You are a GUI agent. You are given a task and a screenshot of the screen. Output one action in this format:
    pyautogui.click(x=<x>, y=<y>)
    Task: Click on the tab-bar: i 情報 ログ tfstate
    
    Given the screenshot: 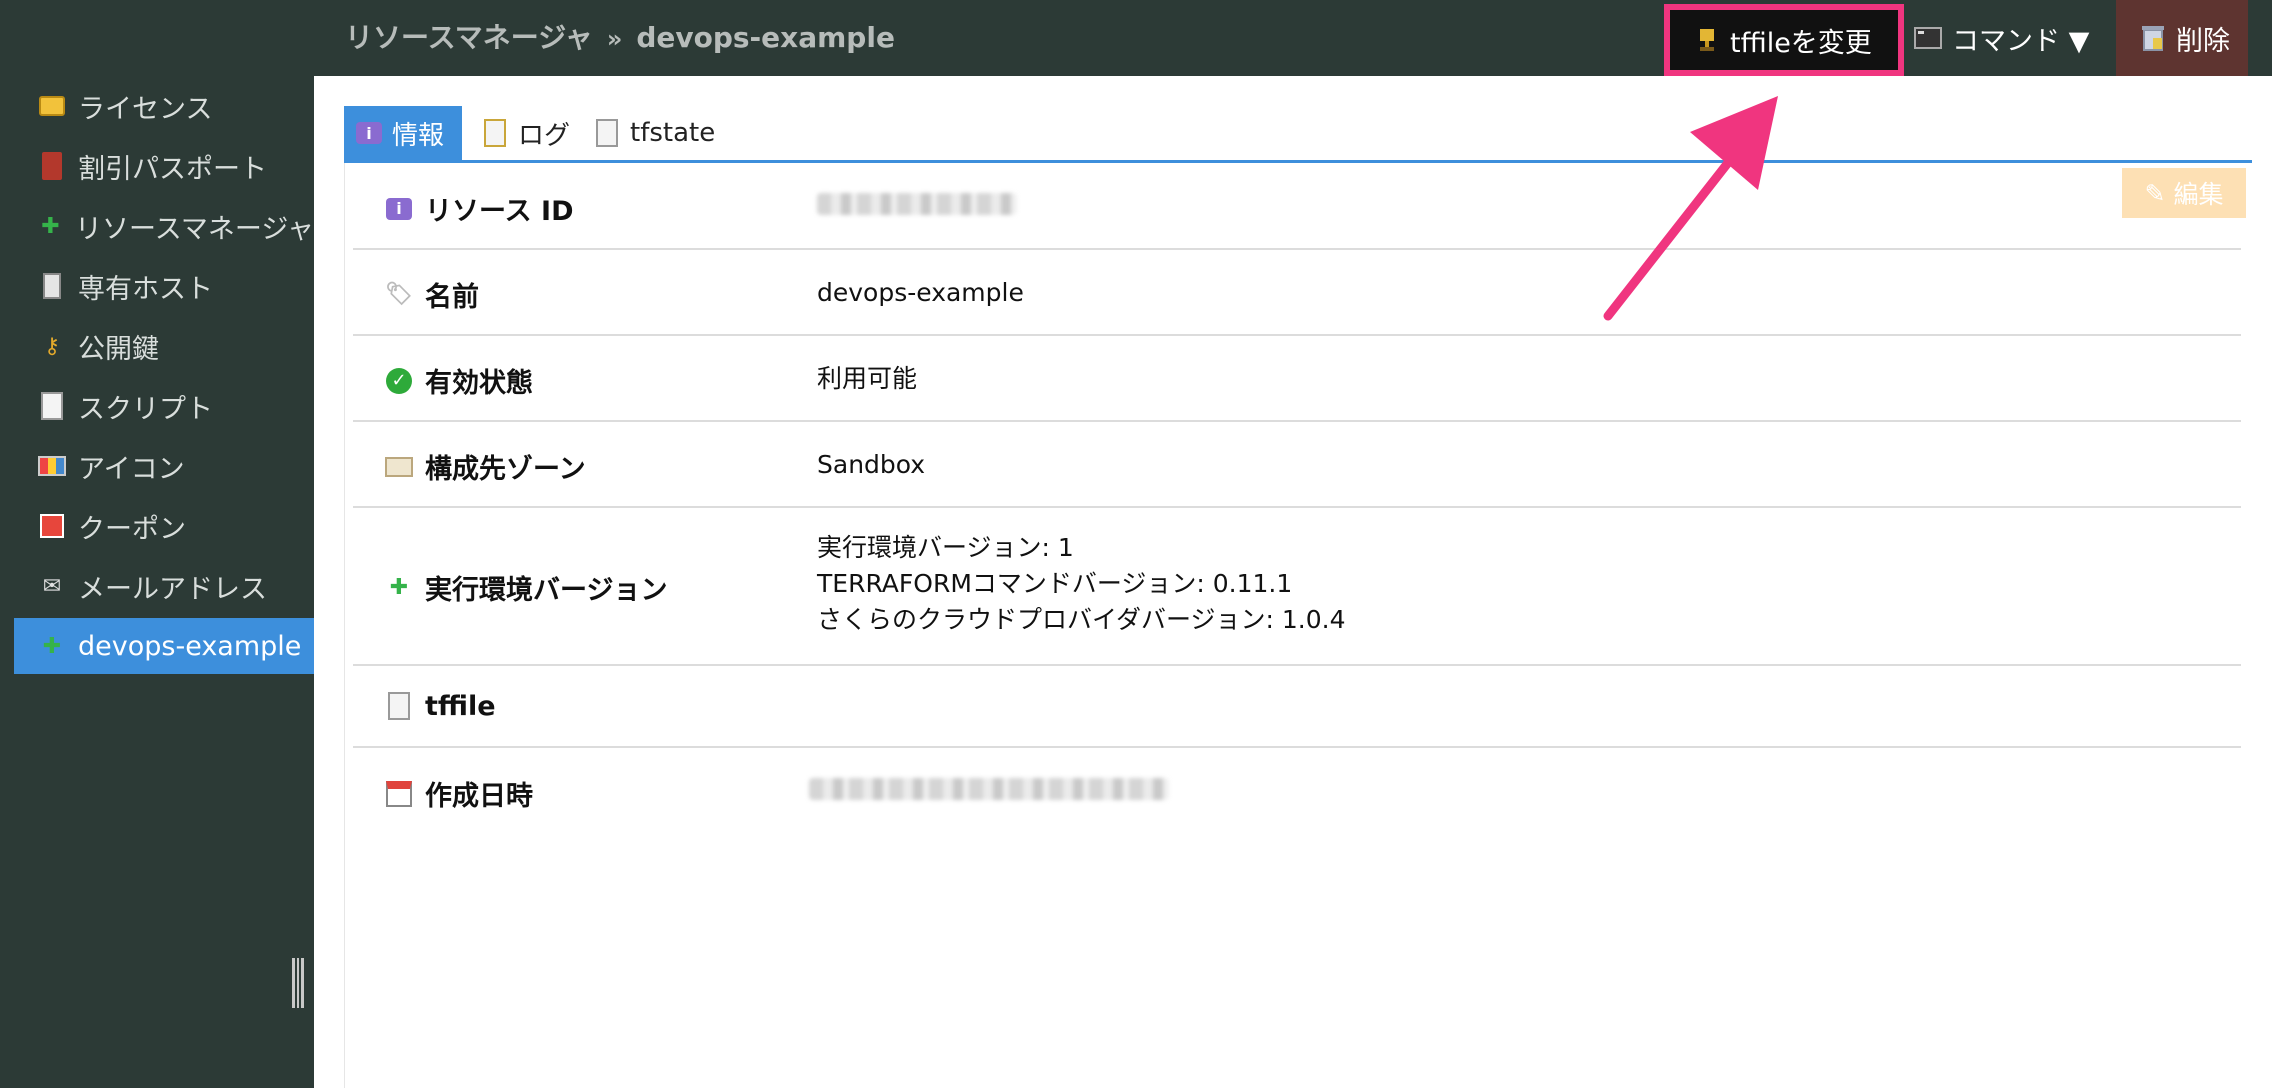 What is the action you would take?
    pyautogui.click(x=1298, y=134)
    